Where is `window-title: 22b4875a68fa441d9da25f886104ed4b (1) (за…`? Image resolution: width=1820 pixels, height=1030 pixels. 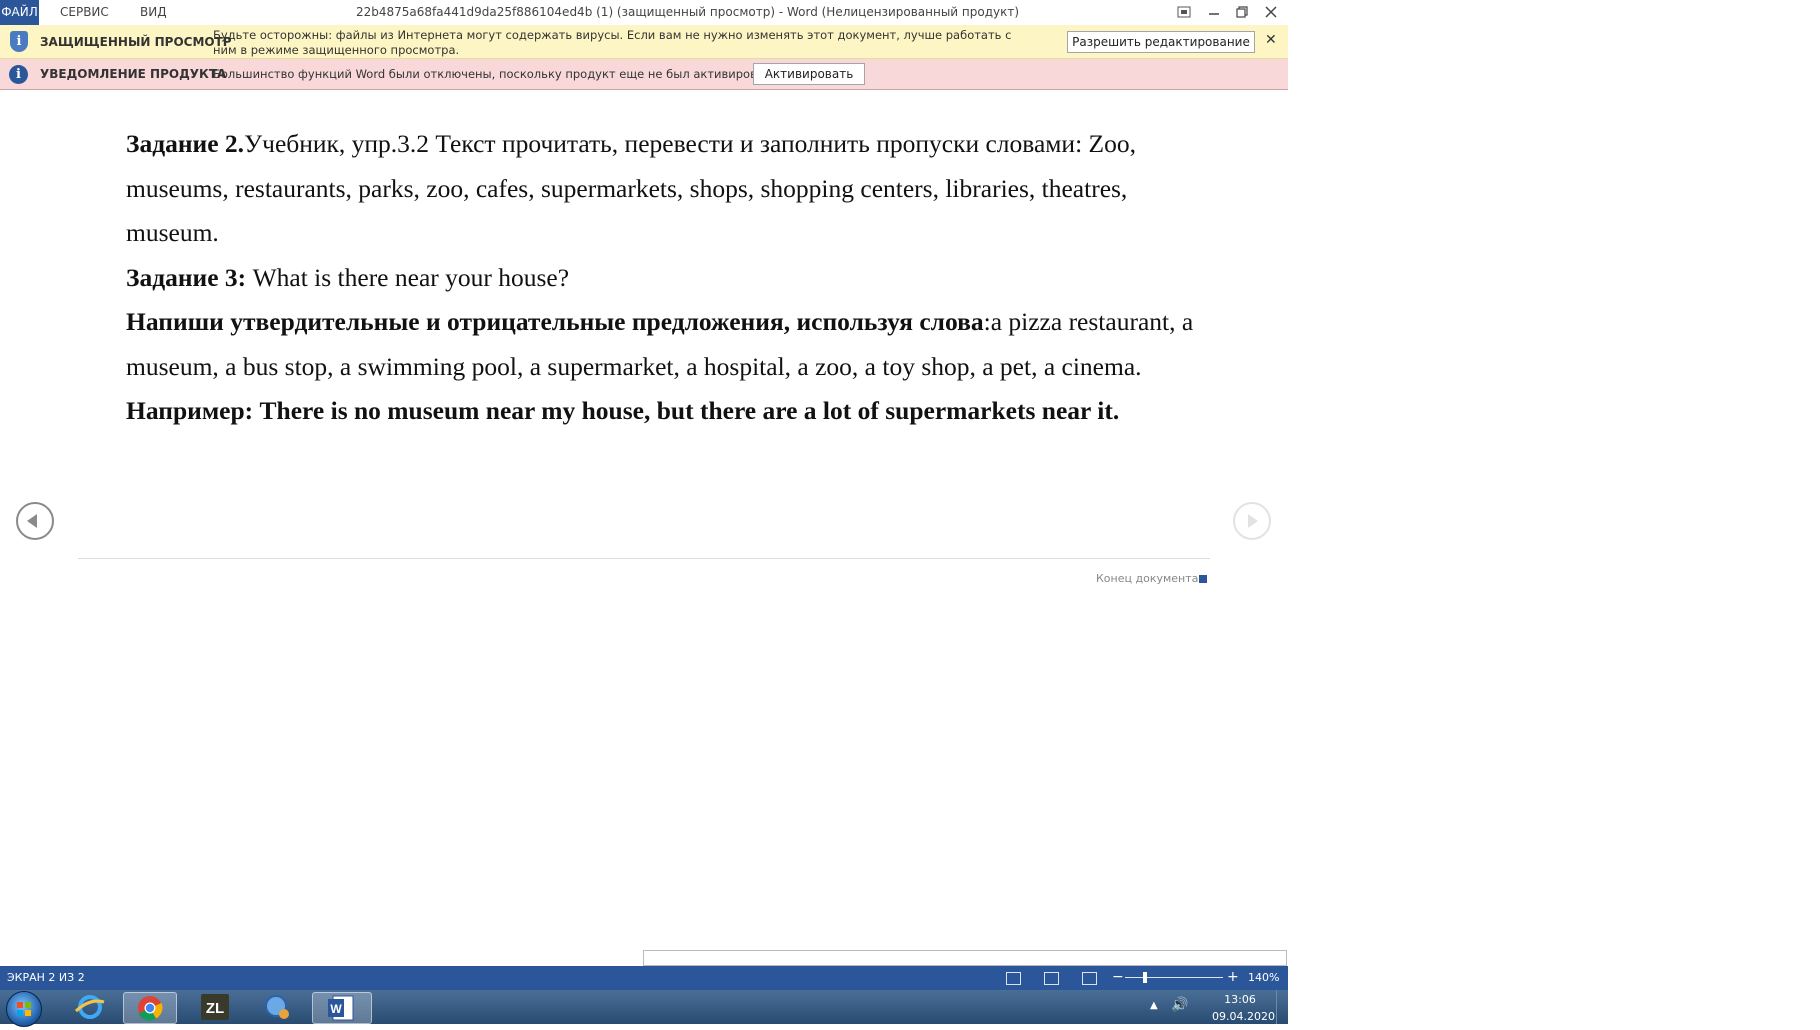 window-title: 22b4875a68fa441d9da25f886104ed4b (1) (за… is located at coordinates (688, 12).